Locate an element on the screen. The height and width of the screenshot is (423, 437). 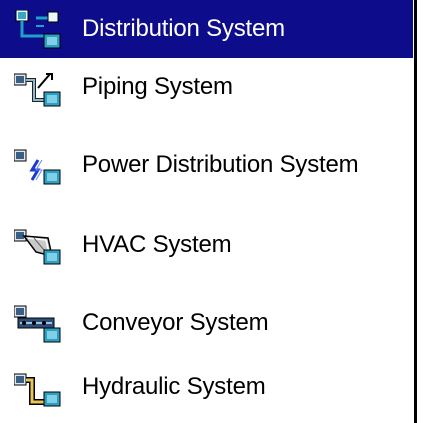
list-item-label: Power Distribution System is located at coordinates (220, 164).